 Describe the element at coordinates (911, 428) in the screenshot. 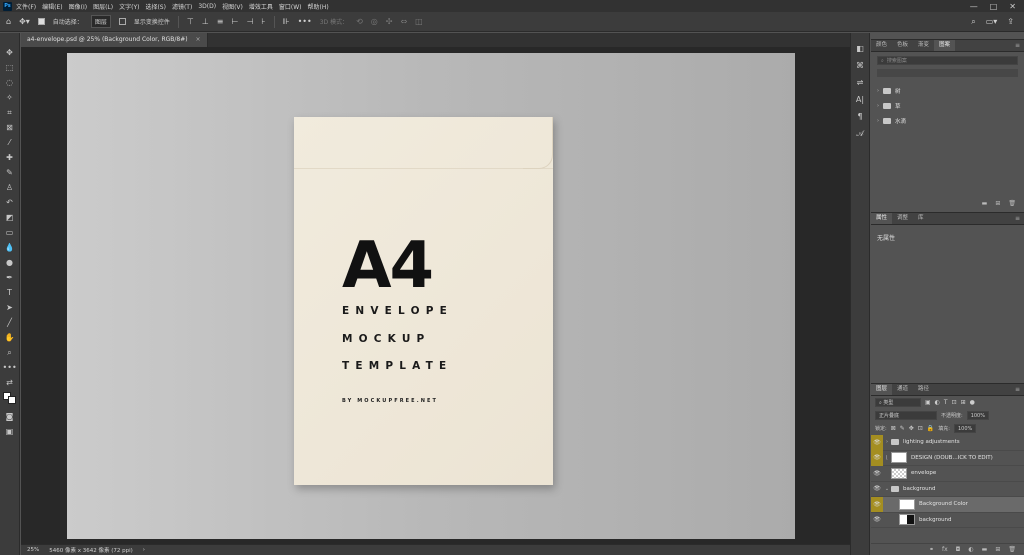

I see `lock-position-icon: ✥` at that location.